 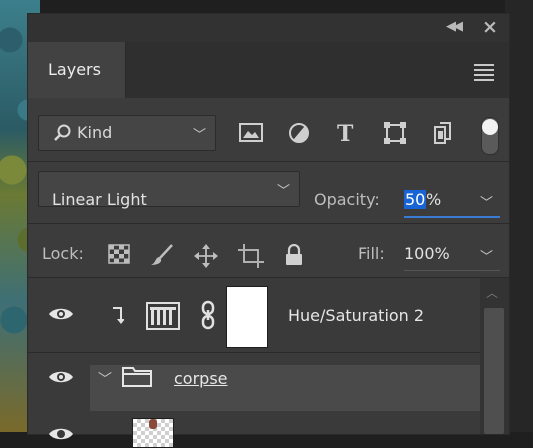 What do you see at coordinates (162, 255) in the screenshot?
I see `brush-icon` at bounding box center [162, 255].